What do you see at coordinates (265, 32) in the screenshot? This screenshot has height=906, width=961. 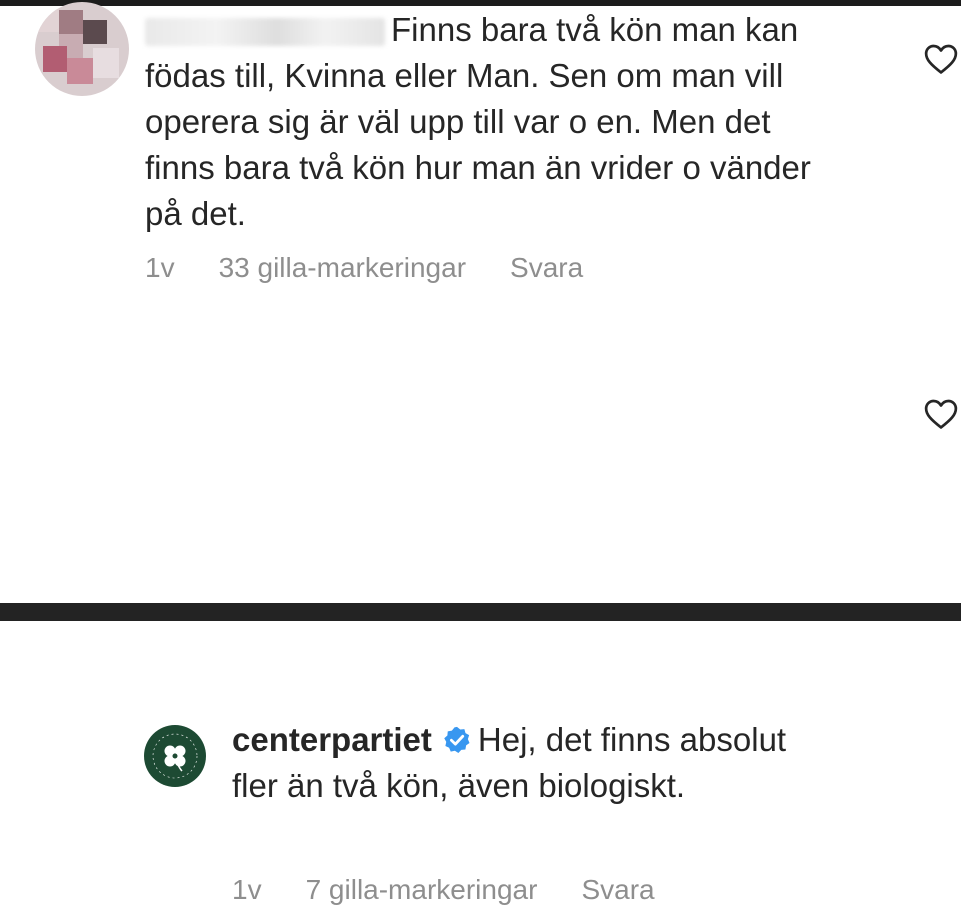 I see `blurred-username` at bounding box center [265, 32].